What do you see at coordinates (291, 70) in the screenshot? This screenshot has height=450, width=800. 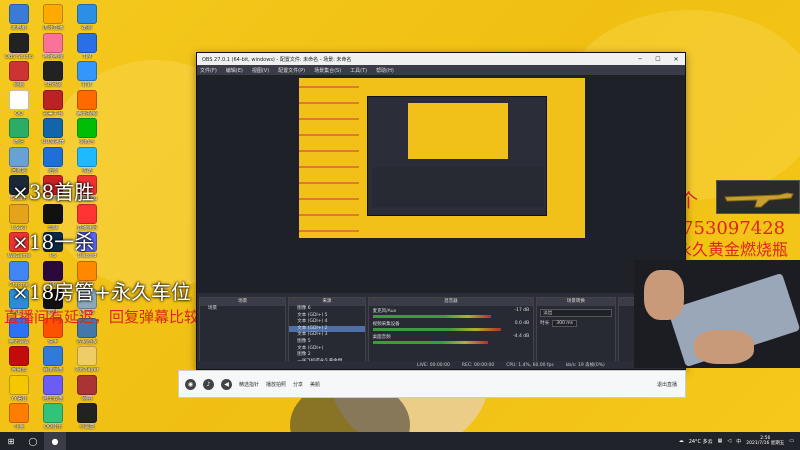 I see `obs-menu-item: 配置文件(P)` at bounding box center [291, 70].